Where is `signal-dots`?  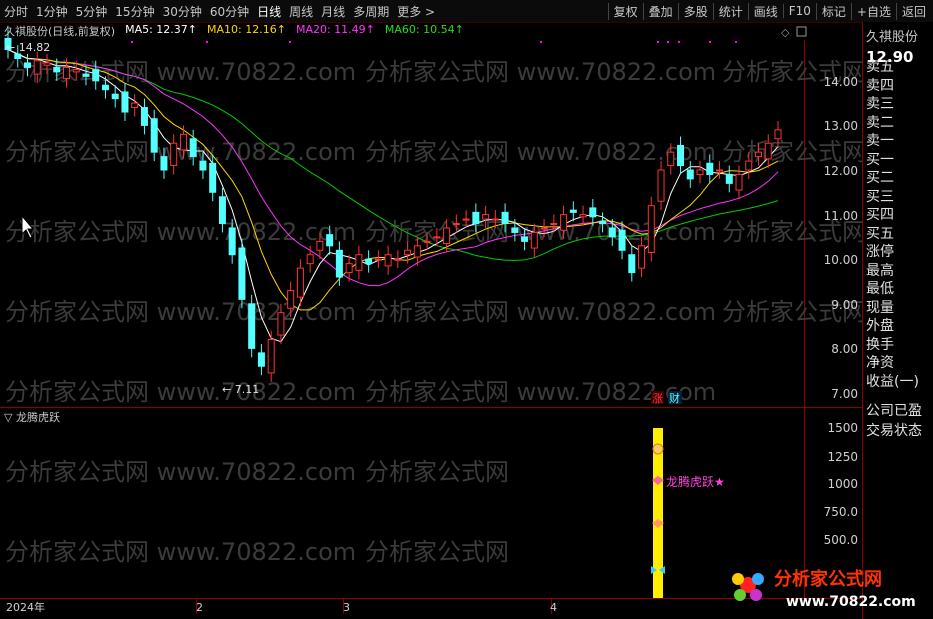 signal-dots is located at coordinates (434, 42).